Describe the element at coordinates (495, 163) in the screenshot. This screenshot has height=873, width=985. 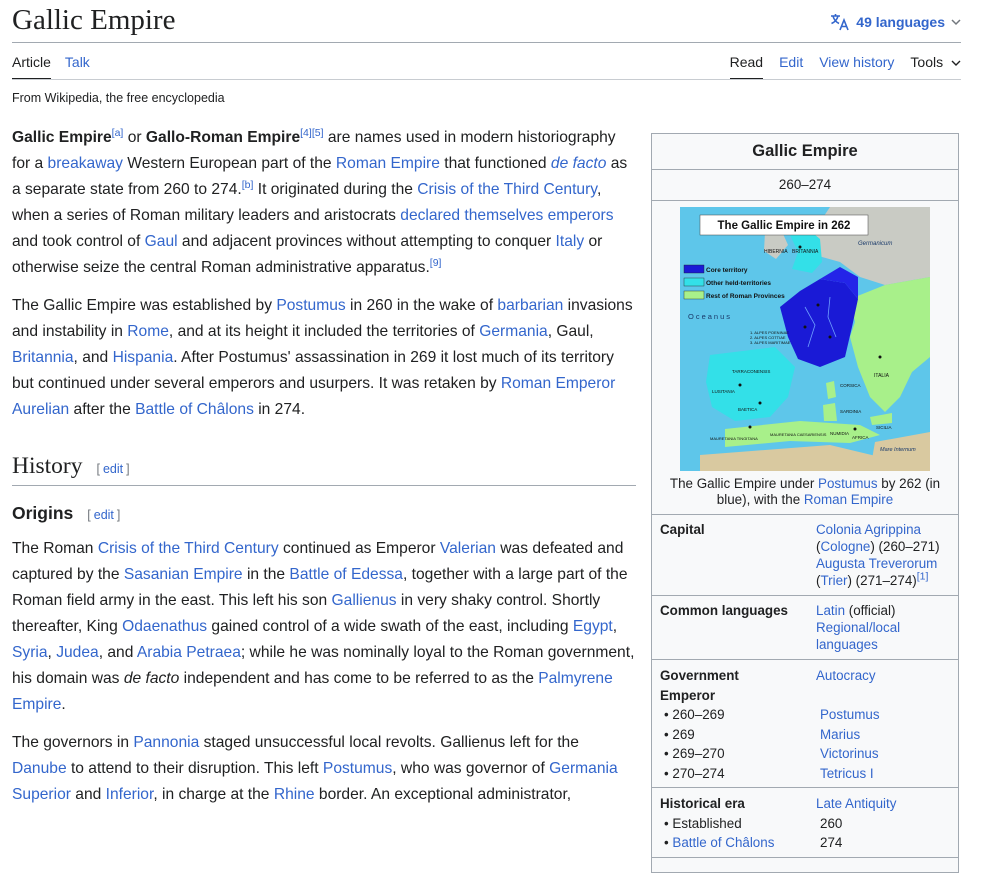
I see `text: that functioned` at that location.